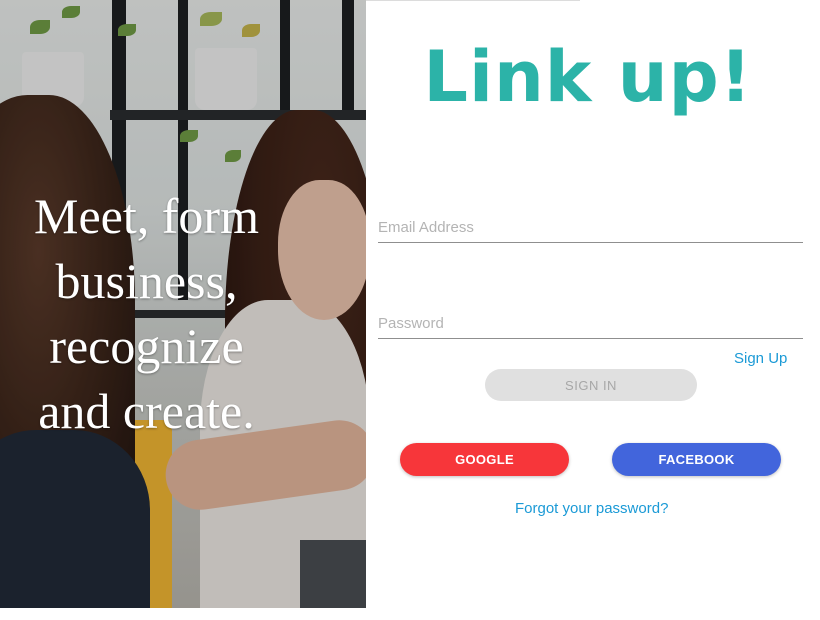 Image resolution: width=820 pixels, height=620 pixels. What do you see at coordinates (146, 216) in the screenshot?
I see `hero-tagline-line: Meet, form` at bounding box center [146, 216].